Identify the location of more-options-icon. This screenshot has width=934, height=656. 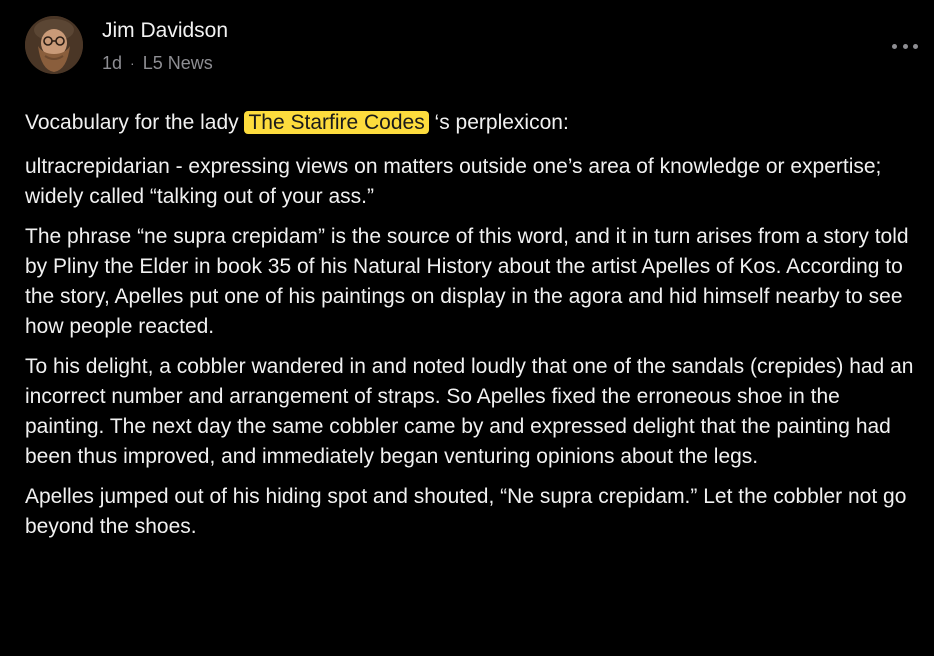
(905, 46).